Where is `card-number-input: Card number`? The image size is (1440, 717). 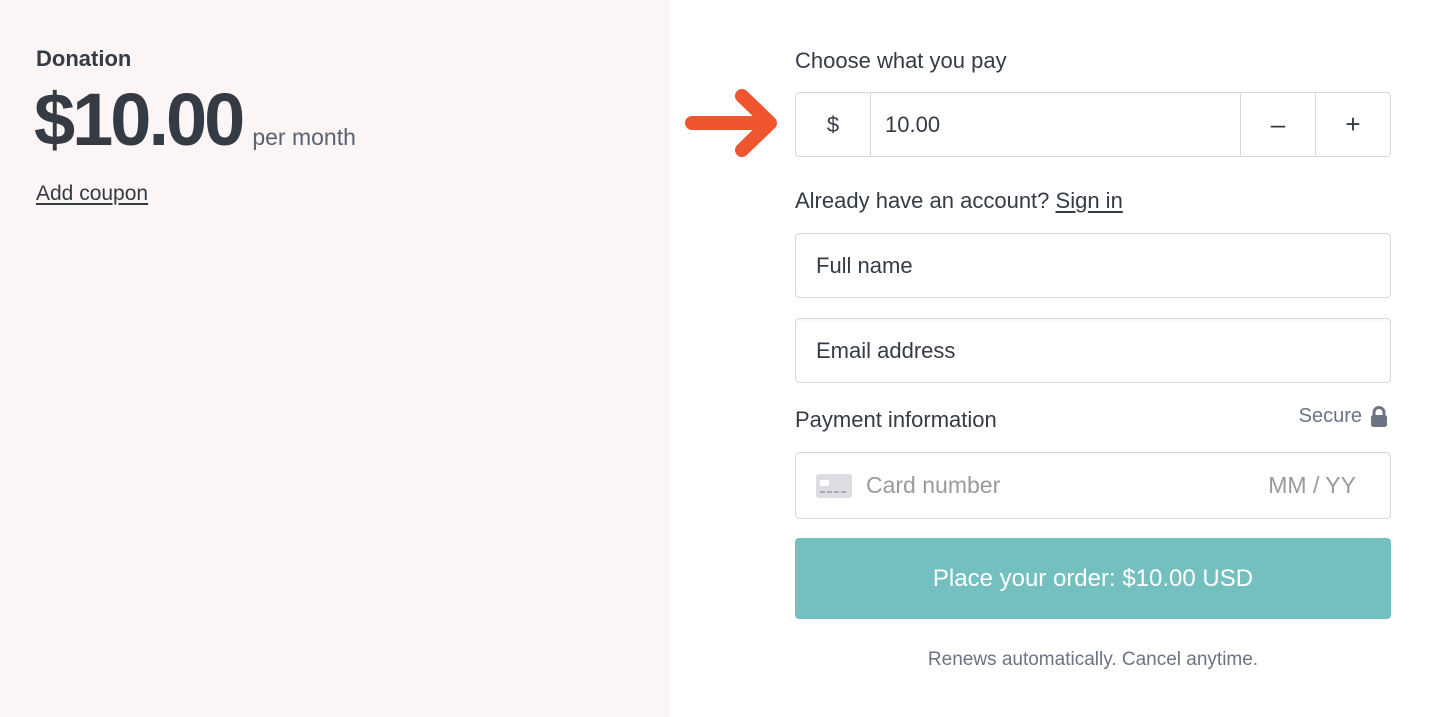 card-number-input: Card number is located at coordinates (1067, 485).